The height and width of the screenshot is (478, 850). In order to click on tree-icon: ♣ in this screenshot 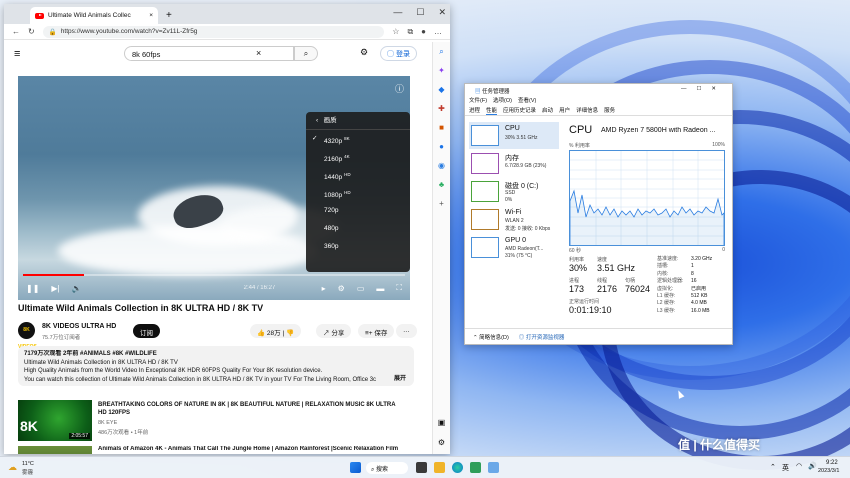, I will do `click(441, 184)`.